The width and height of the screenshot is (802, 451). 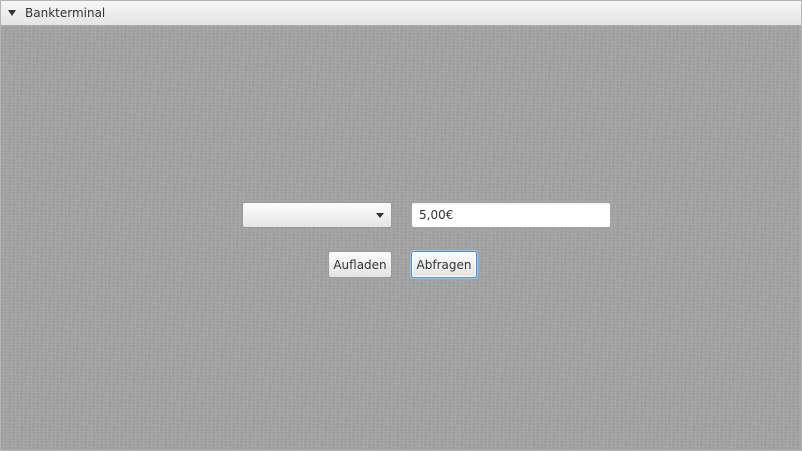 What do you see at coordinates (65, 13) in the screenshot?
I see `window-title: Bankterminal` at bounding box center [65, 13].